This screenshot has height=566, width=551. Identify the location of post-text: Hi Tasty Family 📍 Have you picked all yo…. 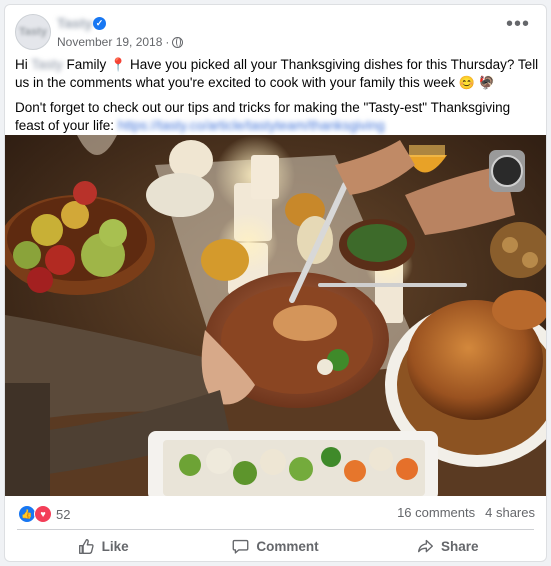
(277, 99).